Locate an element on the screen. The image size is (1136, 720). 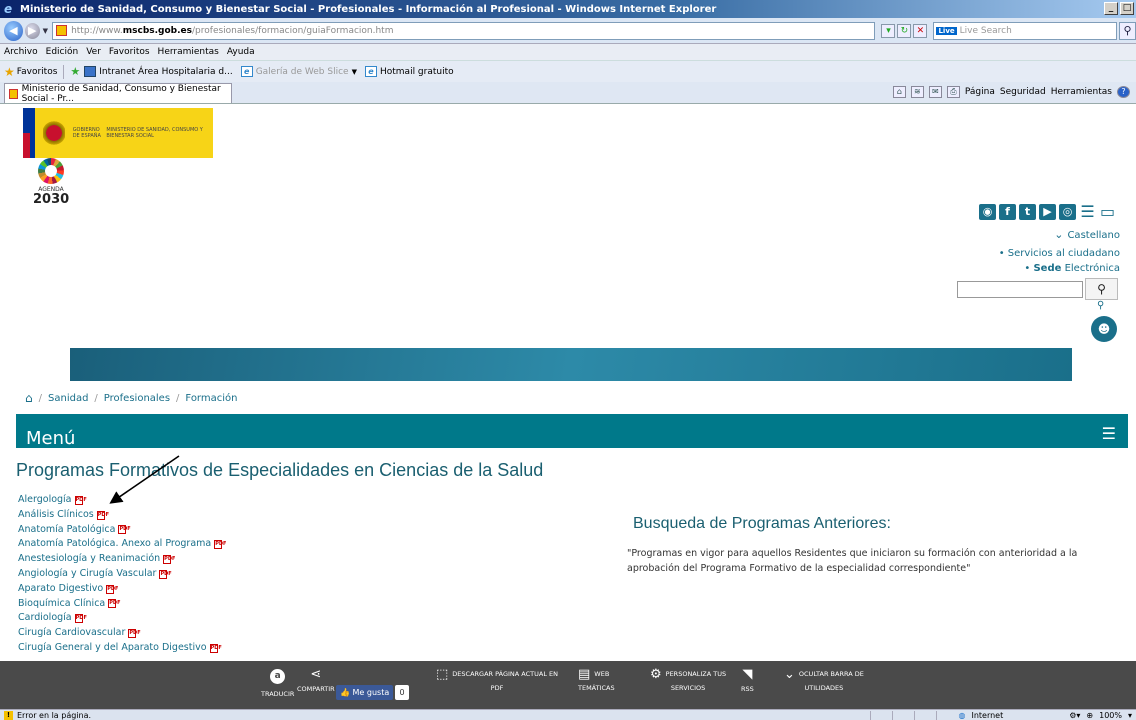
sede-link: • Sede Electrónica is located at coordinates (1059, 268).